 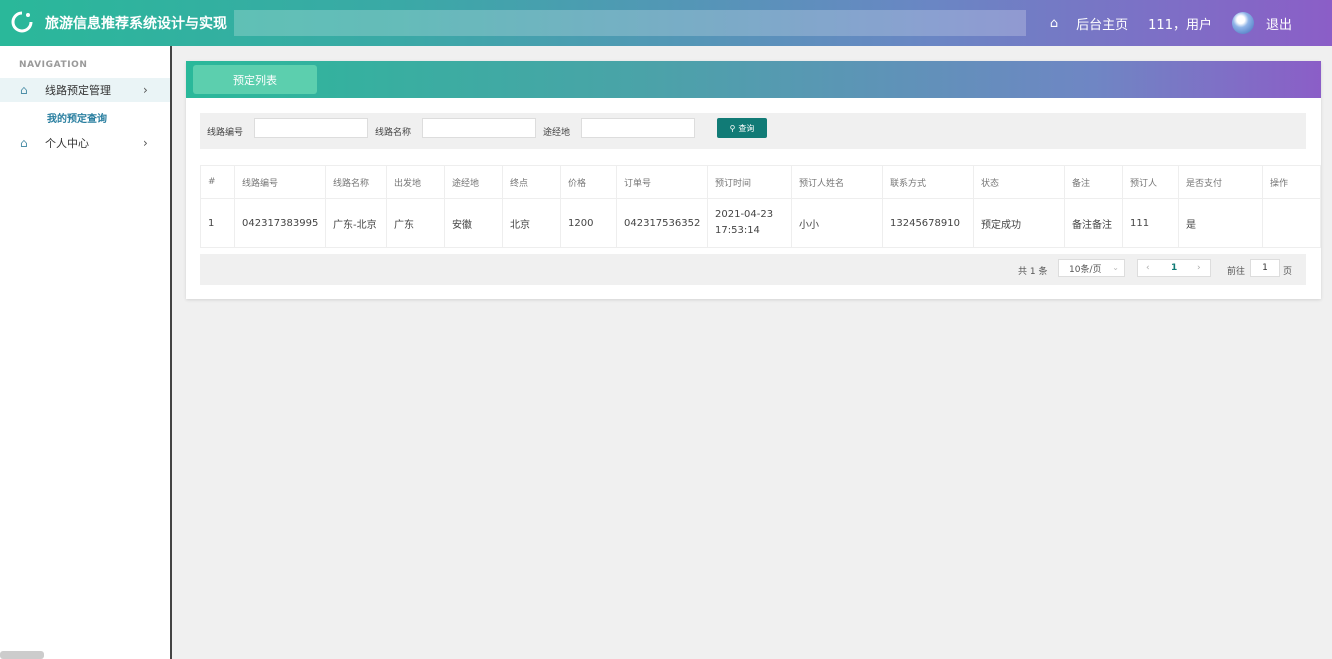 I want to click on col-header: 订单号, so click(x=662, y=182).